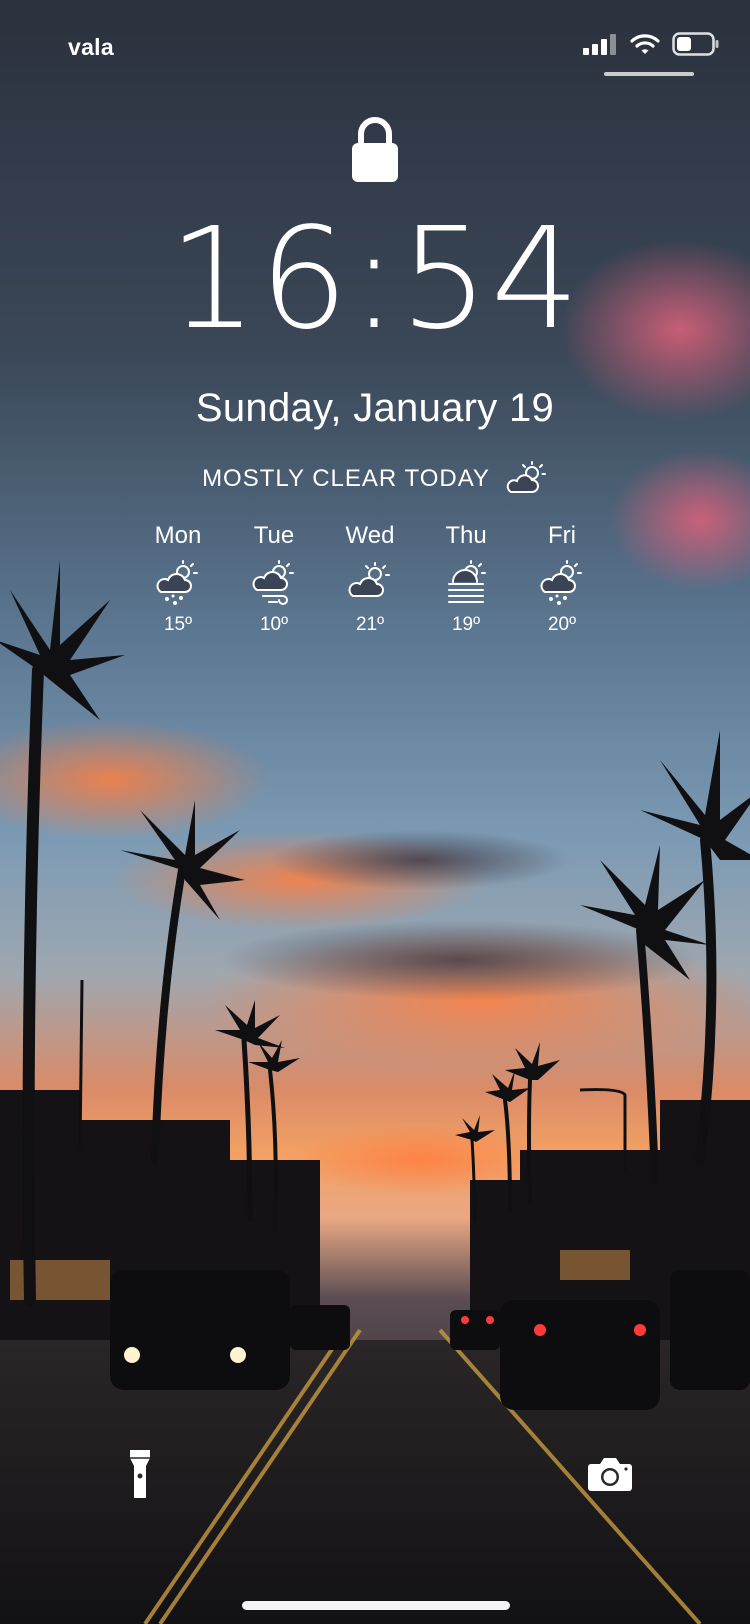  I want to click on forecast-day: Thu 19º, so click(466, 579).